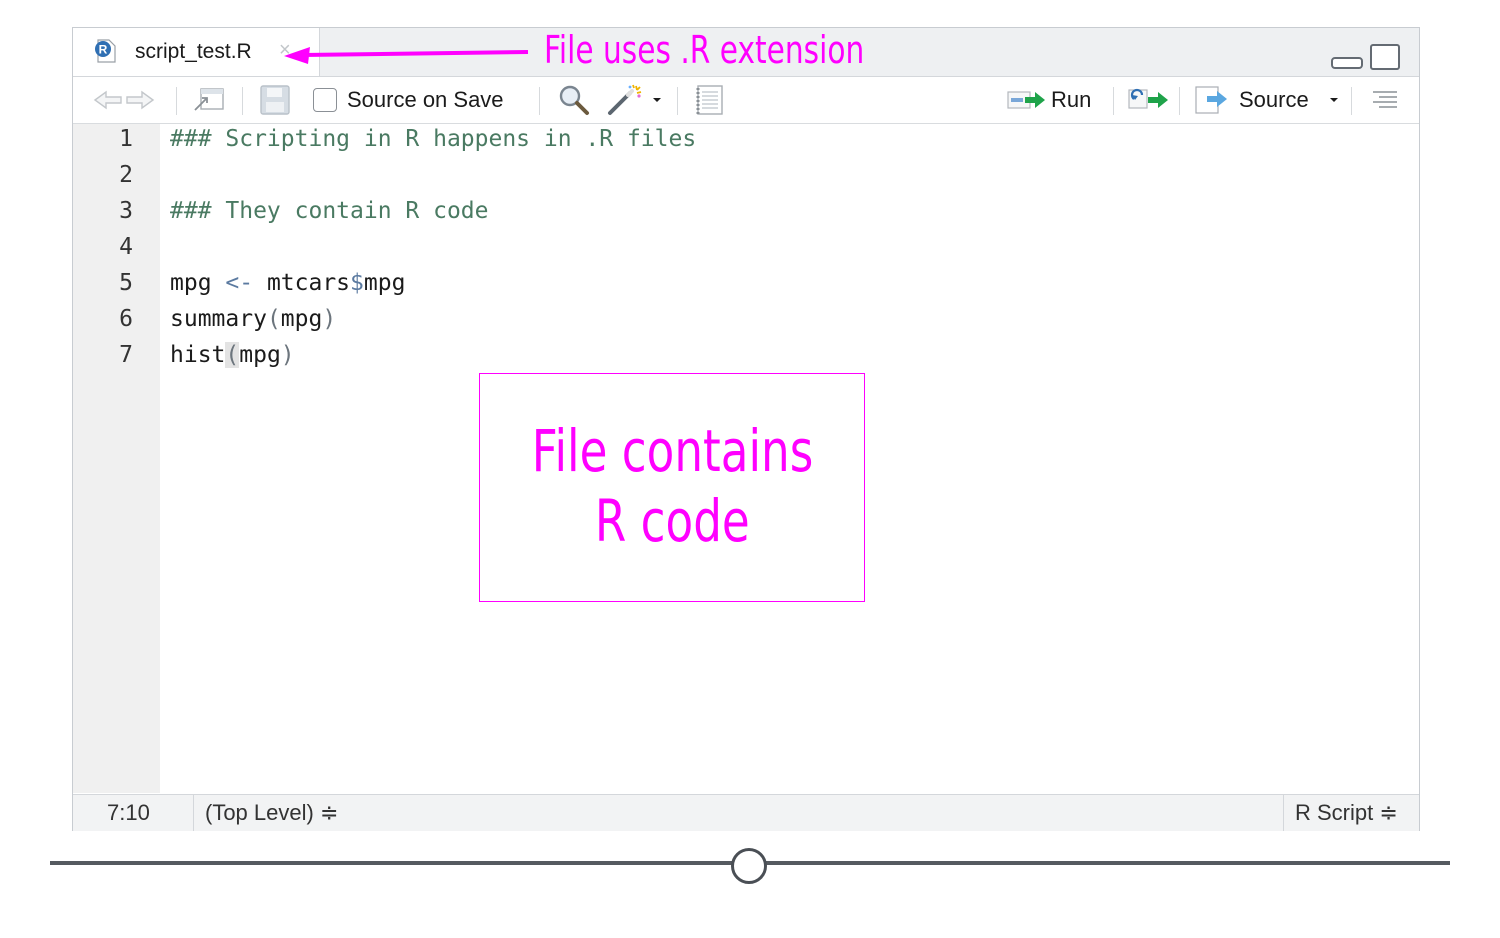 The width and height of the screenshot is (1500, 938). I want to click on r-file-icon: R, so click(105, 51).